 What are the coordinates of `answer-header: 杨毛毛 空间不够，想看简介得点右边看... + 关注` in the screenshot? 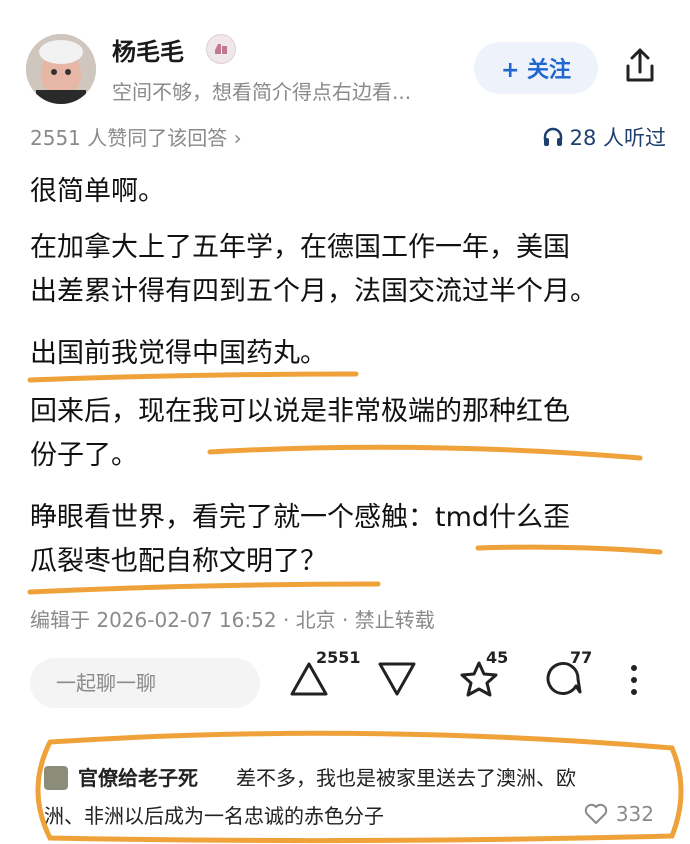 It's located at (345, 59).